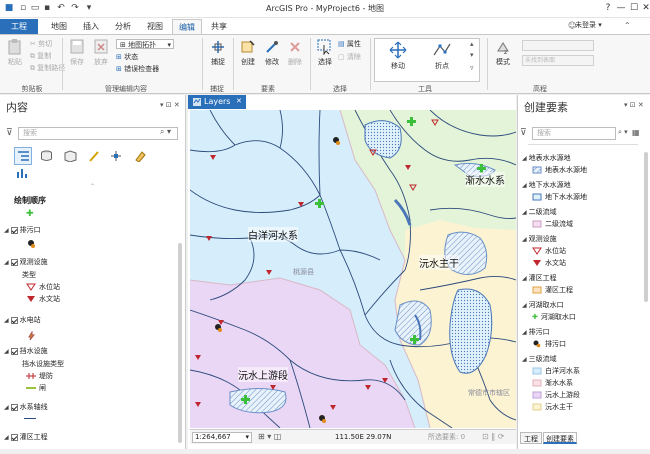 The height and width of the screenshot is (454, 650). What do you see at coordinates (442, 56) in the screenshot?
I see `vertices-button: 折点` at bounding box center [442, 56].